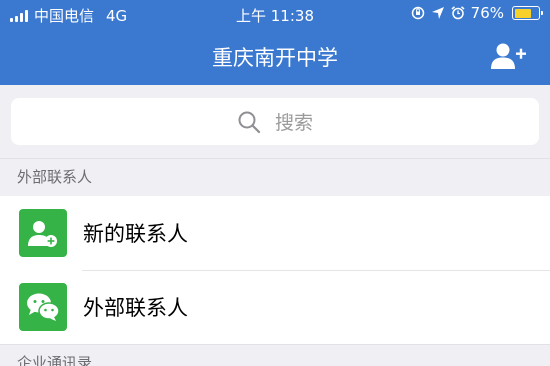 The width and height of the screenshot is (550, 366). I want to click on wechat-icon, so click(43, 307).